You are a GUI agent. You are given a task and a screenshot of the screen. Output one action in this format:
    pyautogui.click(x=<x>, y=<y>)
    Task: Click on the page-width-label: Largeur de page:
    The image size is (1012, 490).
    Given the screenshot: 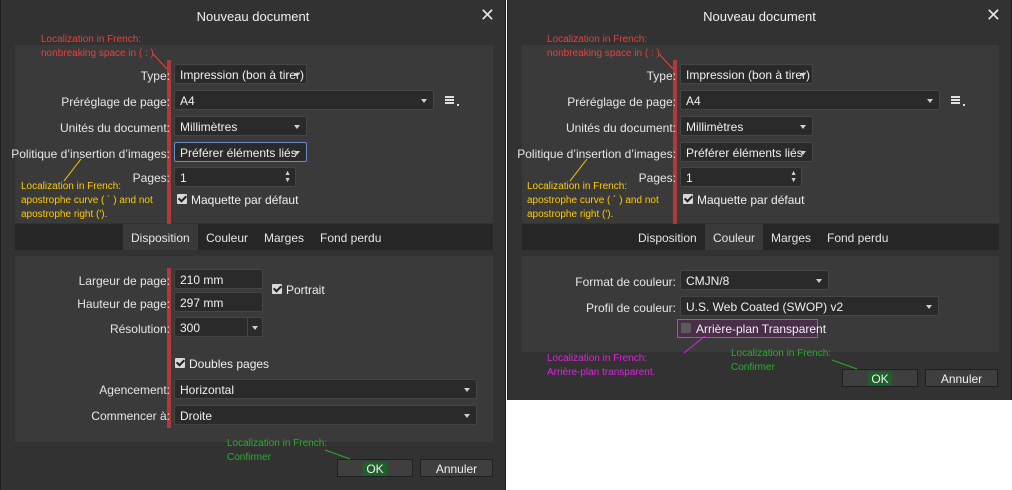 What is the action you would take?
    pyautogui.click(x=124, y=281)
    